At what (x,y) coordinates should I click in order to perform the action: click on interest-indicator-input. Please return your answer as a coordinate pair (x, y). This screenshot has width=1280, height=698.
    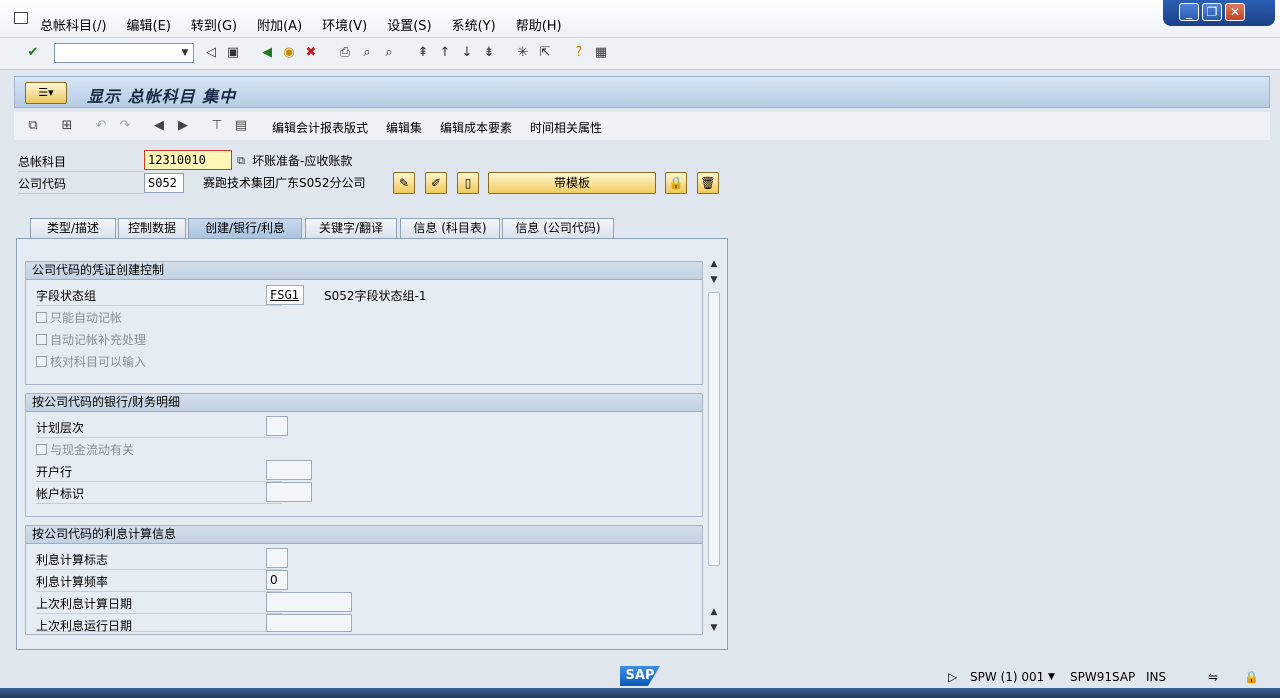
    Looking at the image, I should click on (277, 558).